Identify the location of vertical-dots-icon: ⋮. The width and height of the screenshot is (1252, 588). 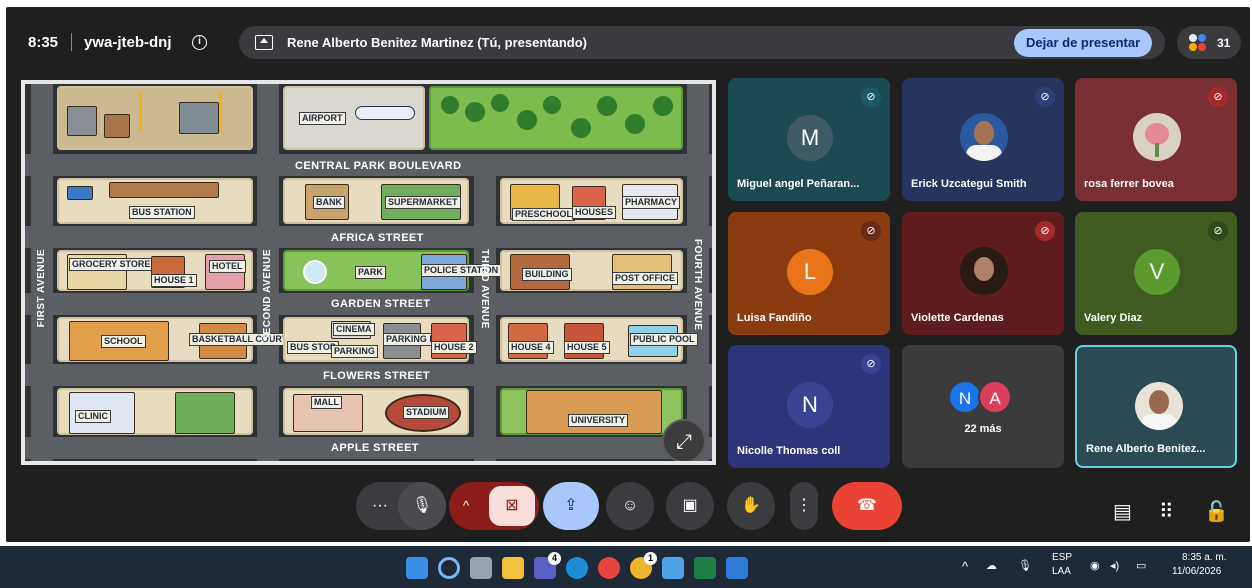
(804, 505).